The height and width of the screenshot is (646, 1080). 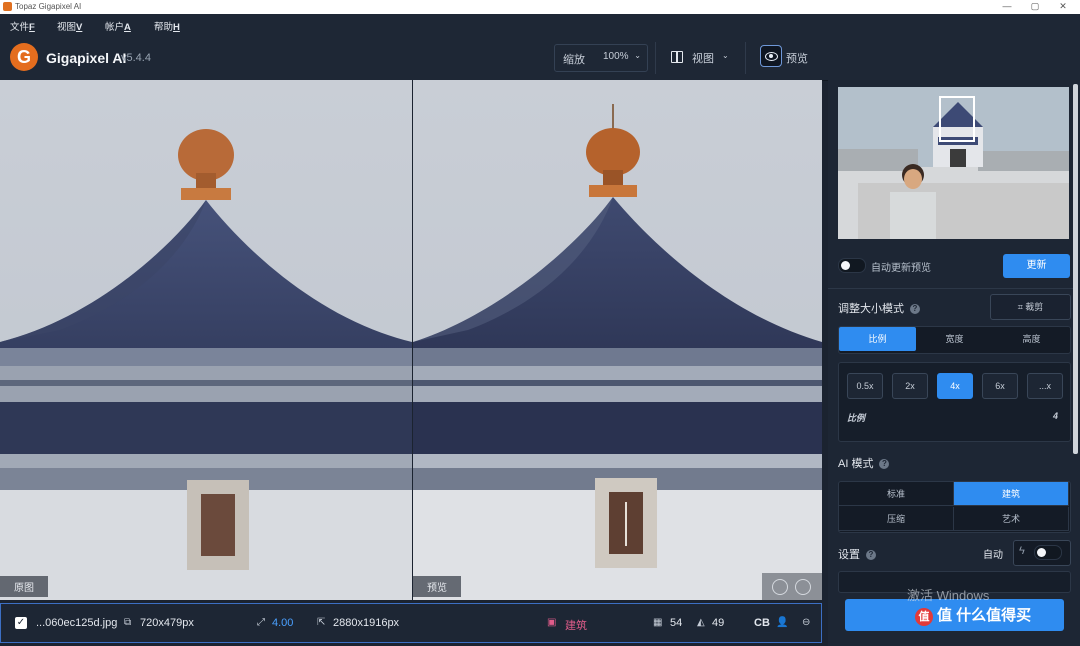 I want to click on feedback-area, so click(x=792, y=586).